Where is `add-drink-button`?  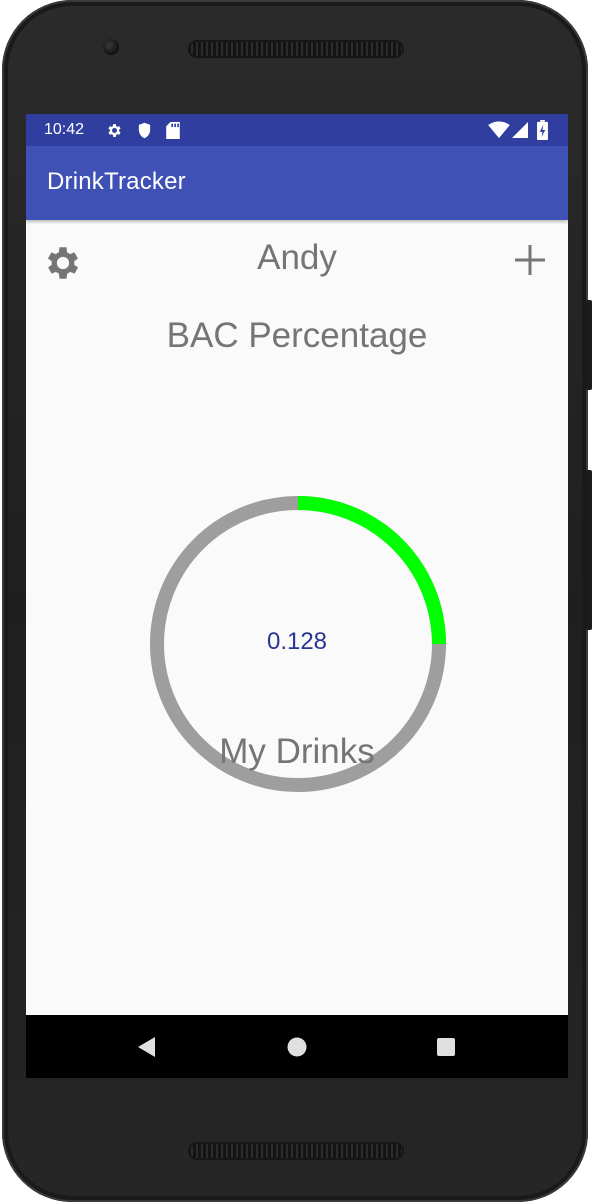 add-drink-button is located at coordinates (530, 260).